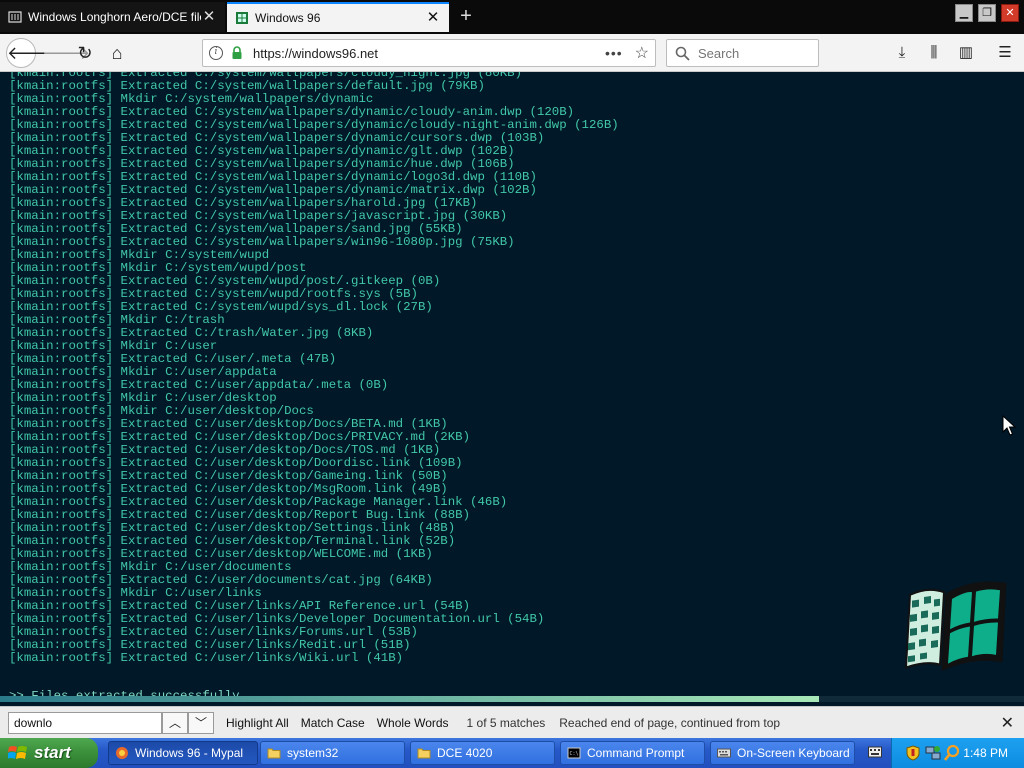 This screenshot has height=768, width=1024. Describe the element at coordinates (189, 753) in the screenshot. I see `taskbar-item-label: Windows 96 - Mypal` at that location.